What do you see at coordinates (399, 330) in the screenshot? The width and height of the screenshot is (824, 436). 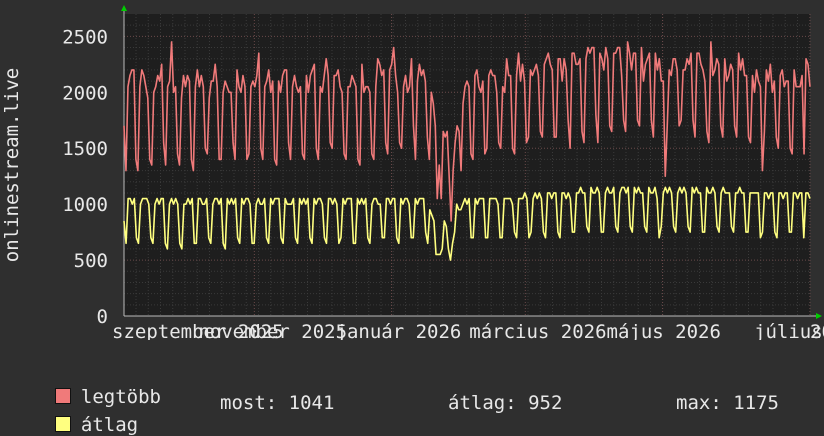 I see `x-tick-label: január 2026` at bounding box center [399, 330].